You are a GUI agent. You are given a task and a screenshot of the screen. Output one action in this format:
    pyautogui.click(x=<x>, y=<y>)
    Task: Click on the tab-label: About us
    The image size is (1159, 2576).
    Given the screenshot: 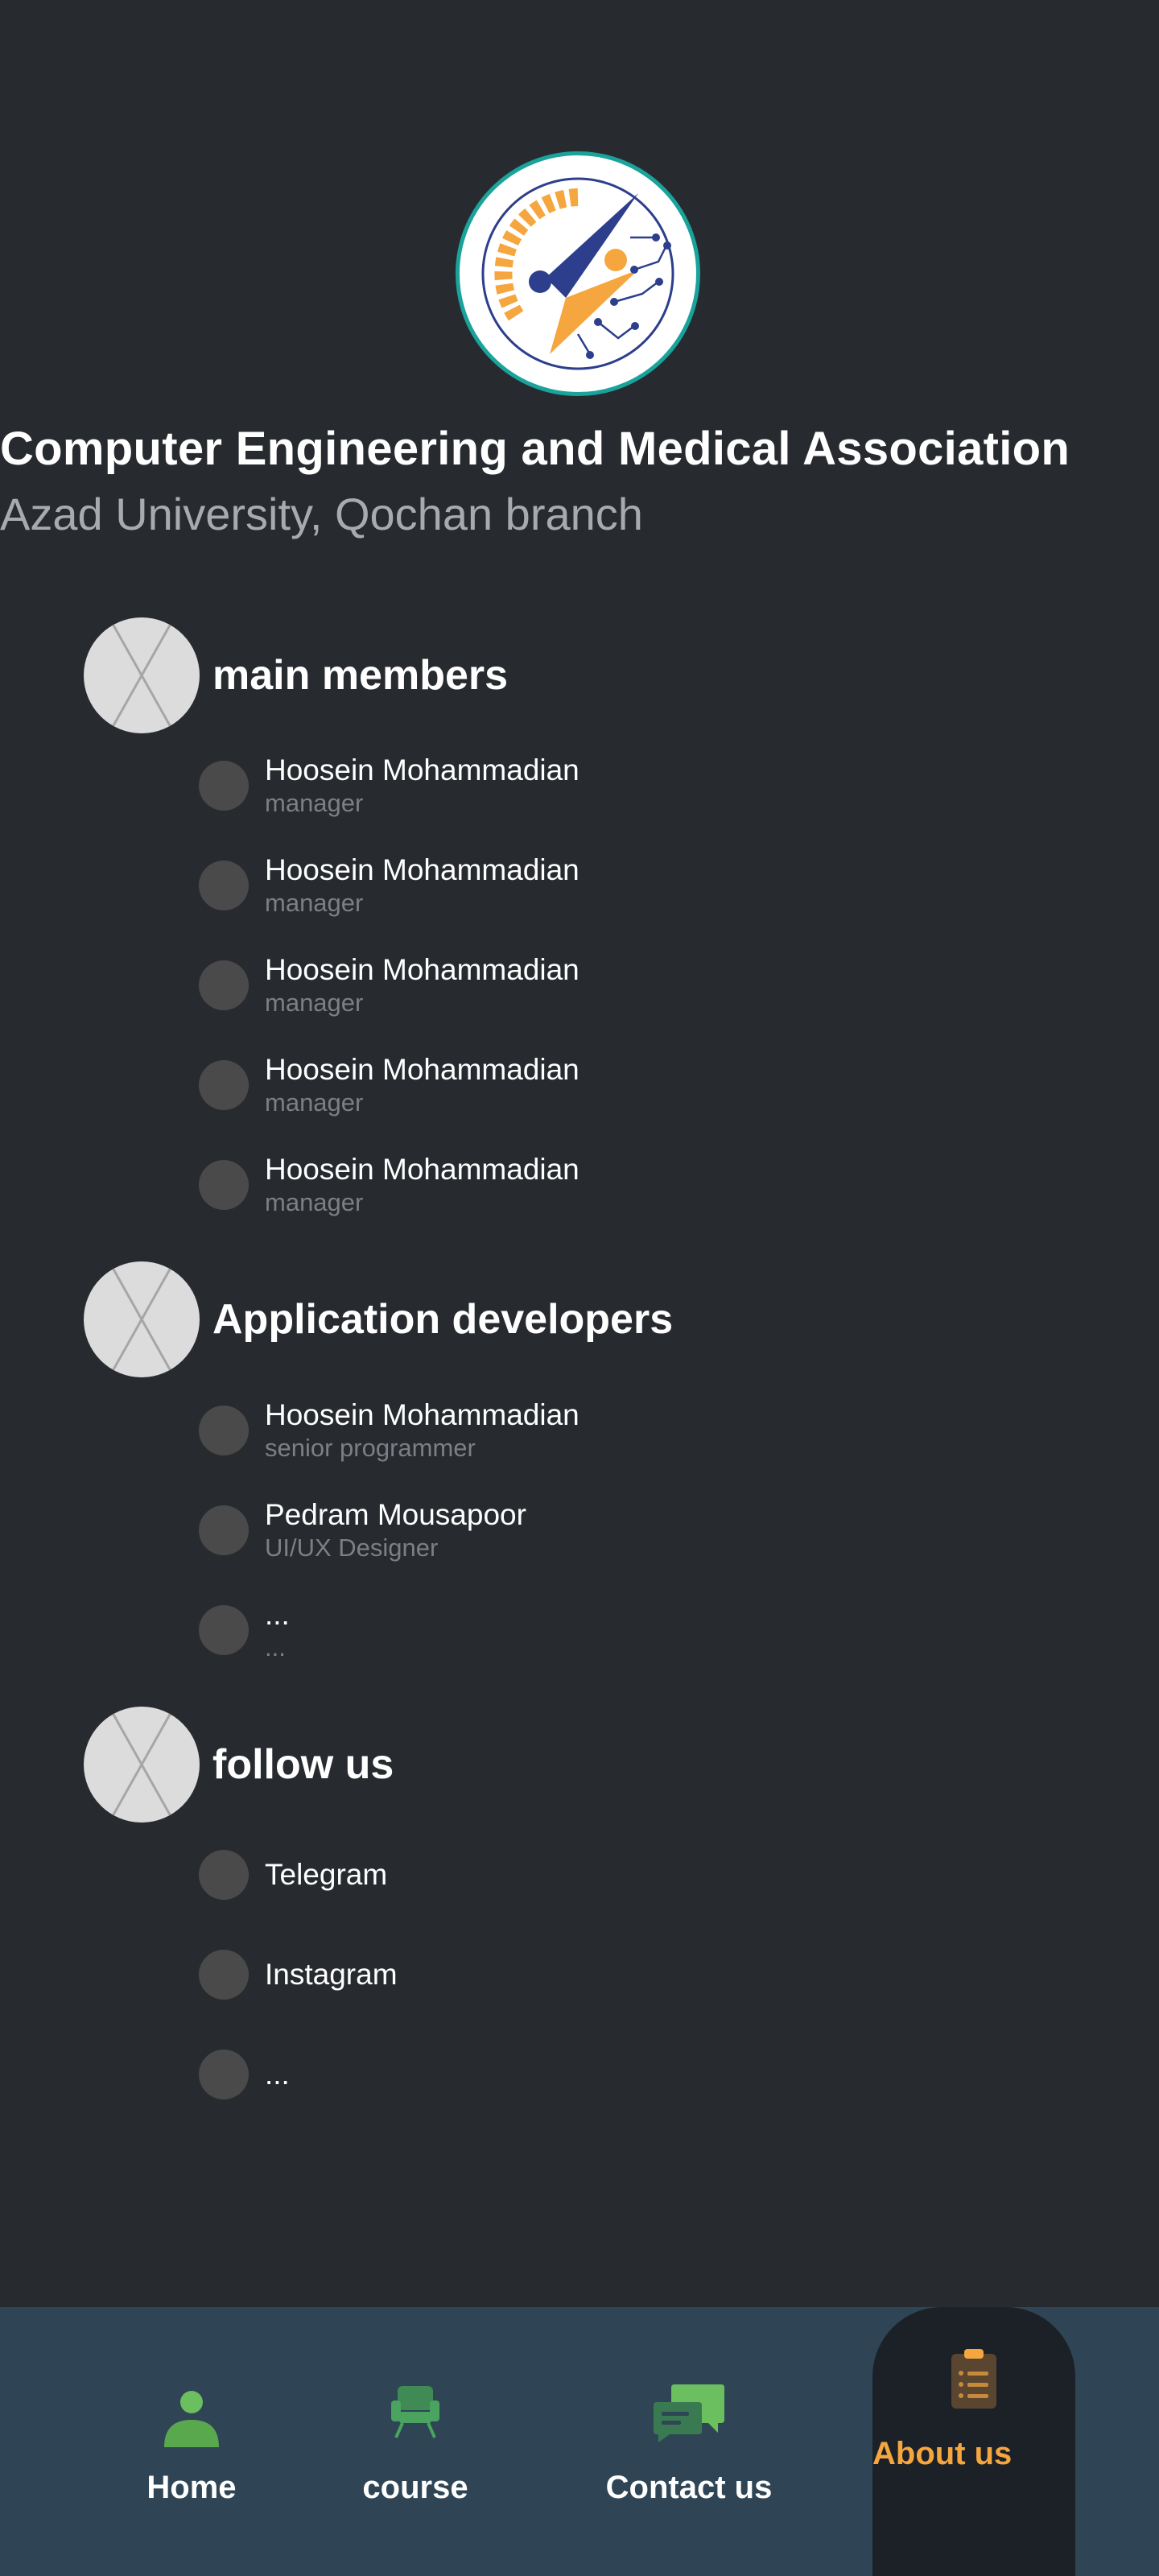 What is the action you would take?
    pyautogui.click(x=942, y=2453)
    